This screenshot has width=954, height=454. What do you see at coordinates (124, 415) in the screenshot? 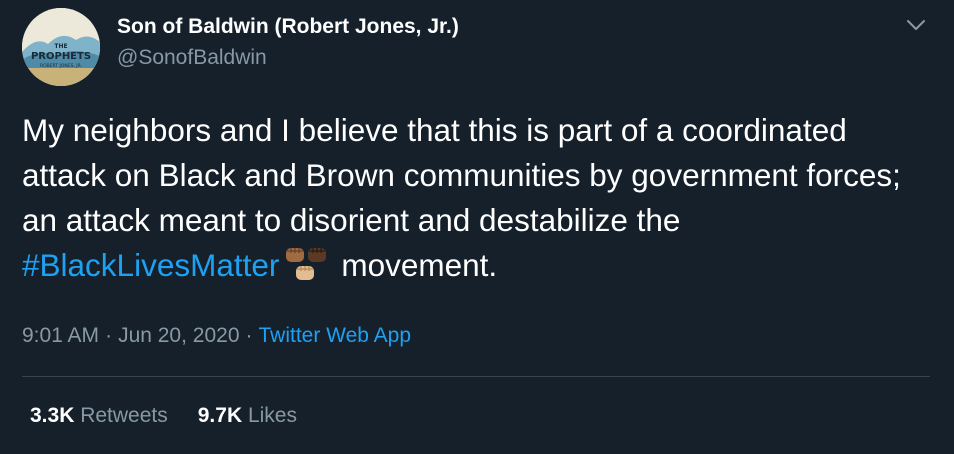
I see `retweets-label: Retweets` at bounding box center [124, 415].